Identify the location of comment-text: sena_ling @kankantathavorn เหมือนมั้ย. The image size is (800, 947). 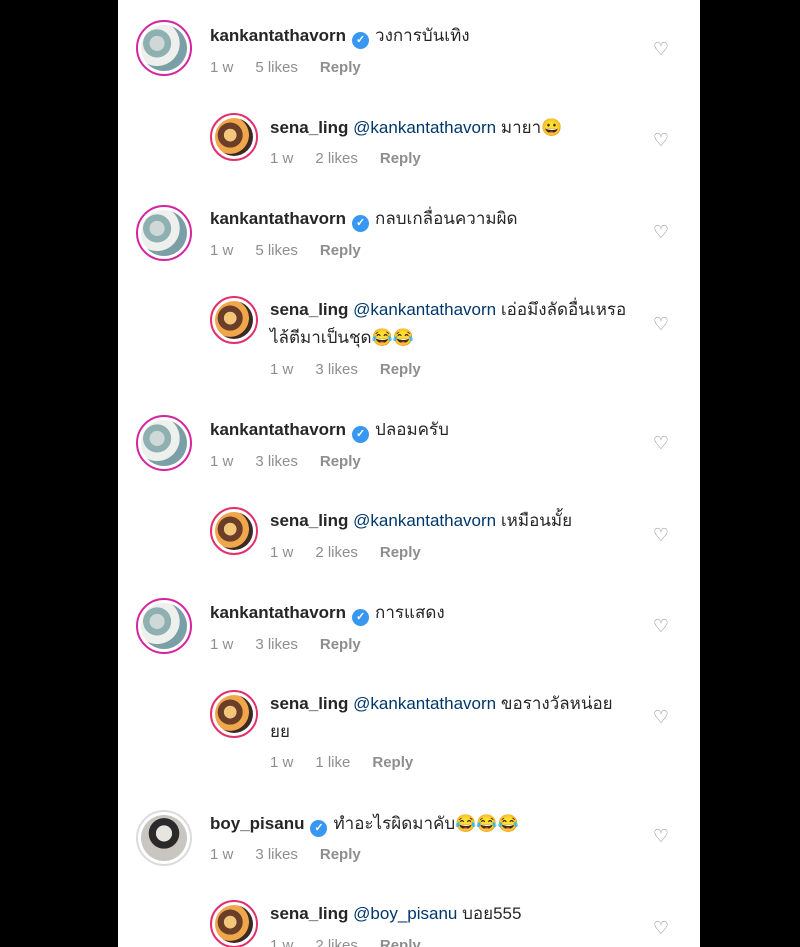
(470, 521).